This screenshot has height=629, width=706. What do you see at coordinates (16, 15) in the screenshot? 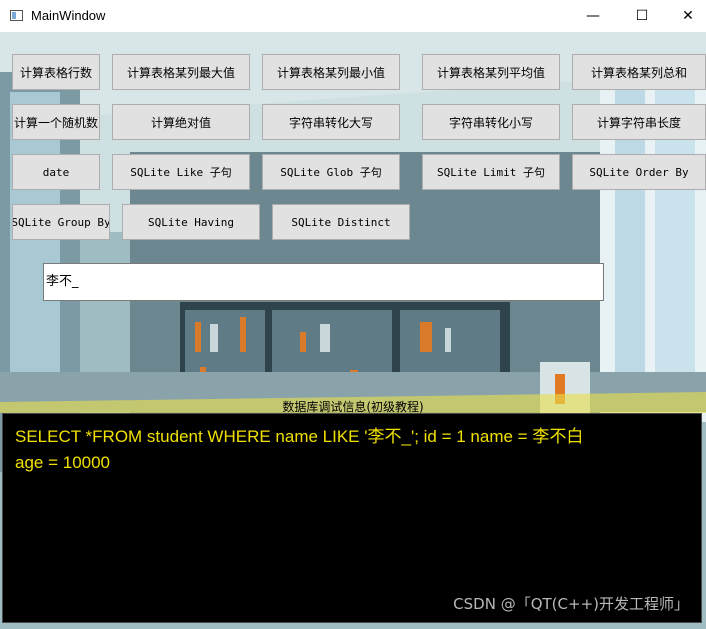
I see `window-icon` at bounding box center [16, 15].